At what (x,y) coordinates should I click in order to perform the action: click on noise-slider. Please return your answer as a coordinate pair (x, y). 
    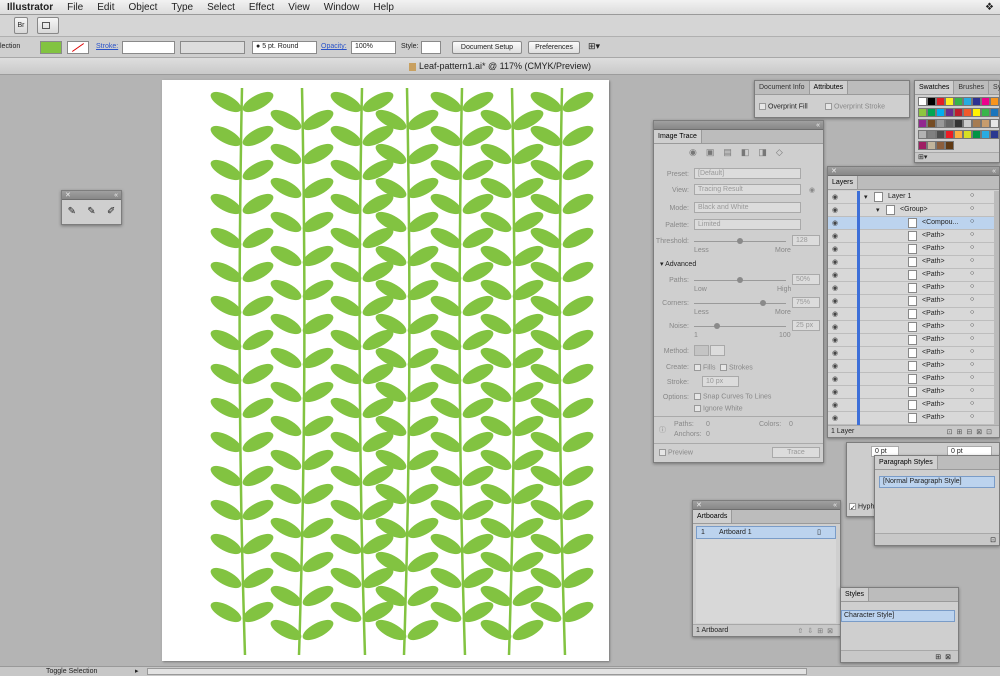
    Looking at the image, I should click on (740, 326).